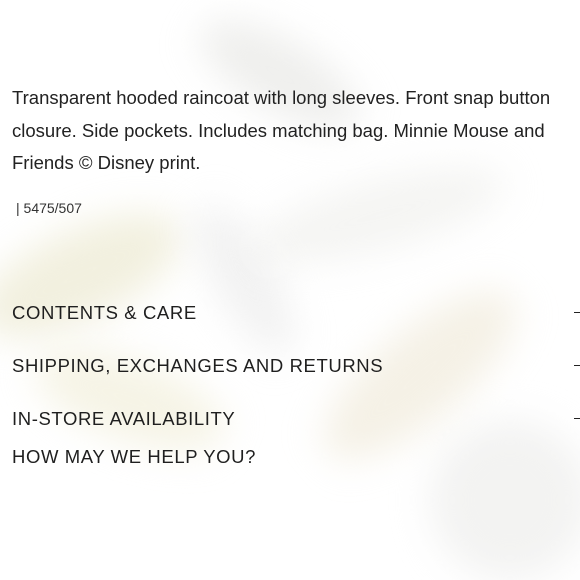 The width and height of the screenshot is (580, 580). Describe the element at coordinates (134, 457) in the screenshot. I see `help-link: HOW MAY WE HELP YOU?` at that location.